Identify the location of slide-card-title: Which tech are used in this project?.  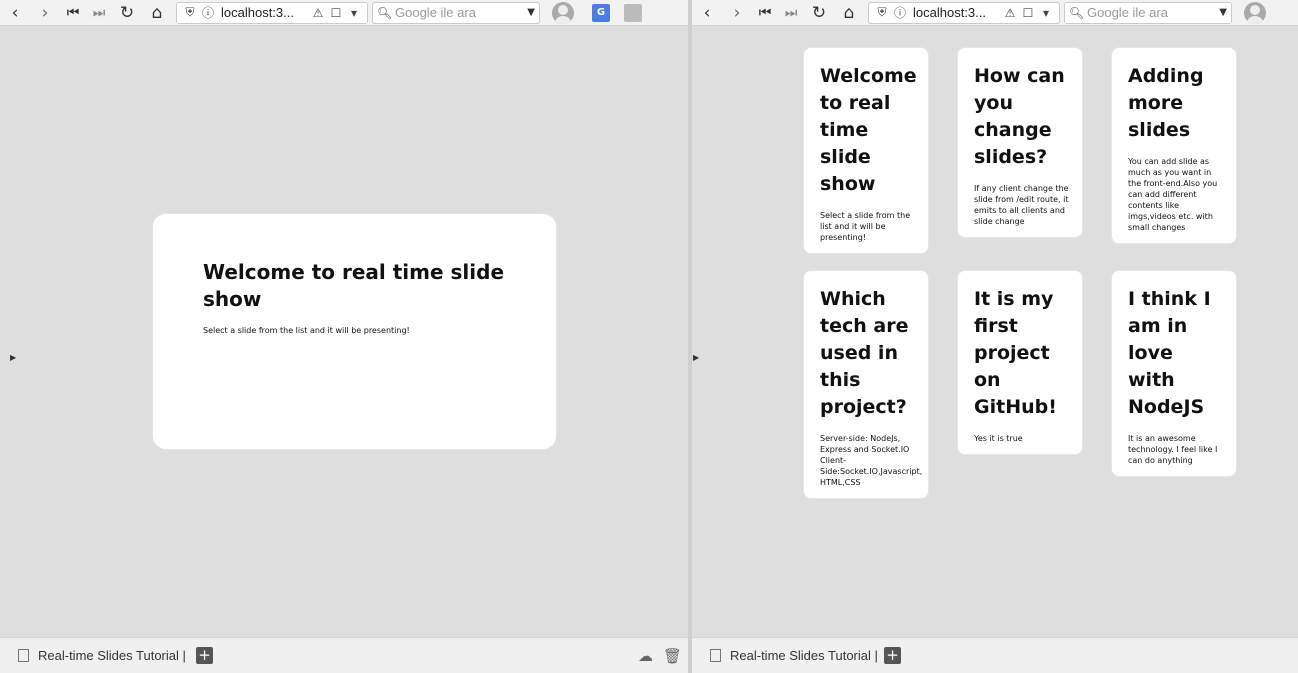
(864, 353).